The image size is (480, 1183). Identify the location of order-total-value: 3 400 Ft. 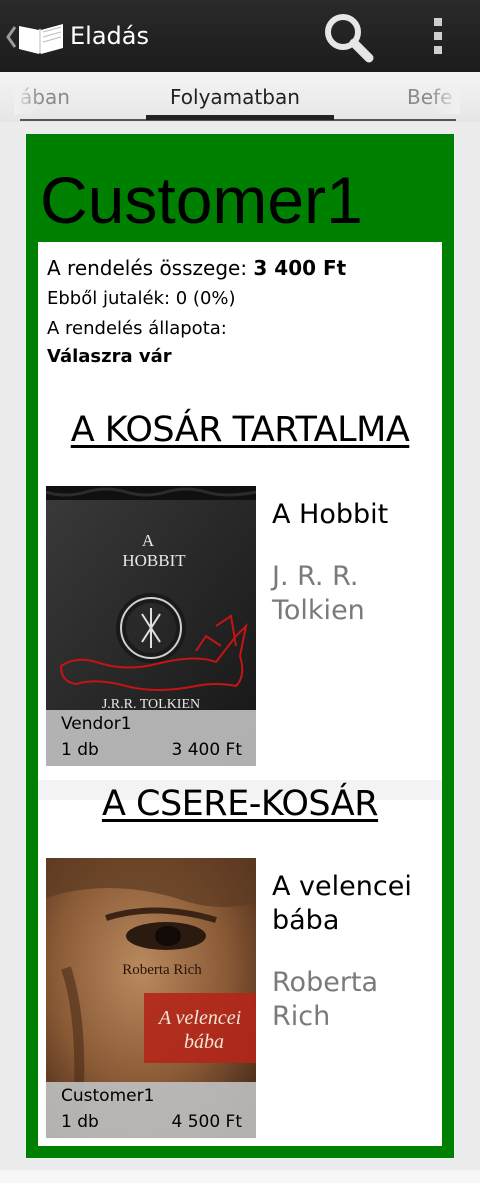
(300, 268).